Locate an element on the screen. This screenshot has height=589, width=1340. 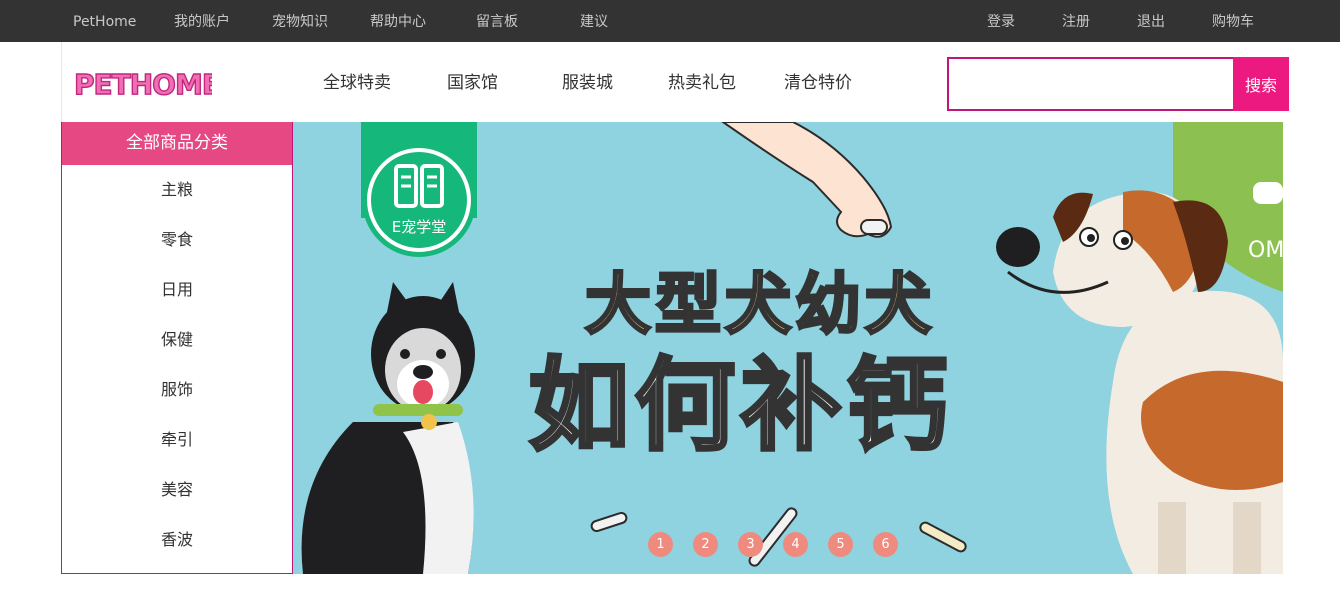
search-button: 搜索 is located at coordinates (1261, 84).